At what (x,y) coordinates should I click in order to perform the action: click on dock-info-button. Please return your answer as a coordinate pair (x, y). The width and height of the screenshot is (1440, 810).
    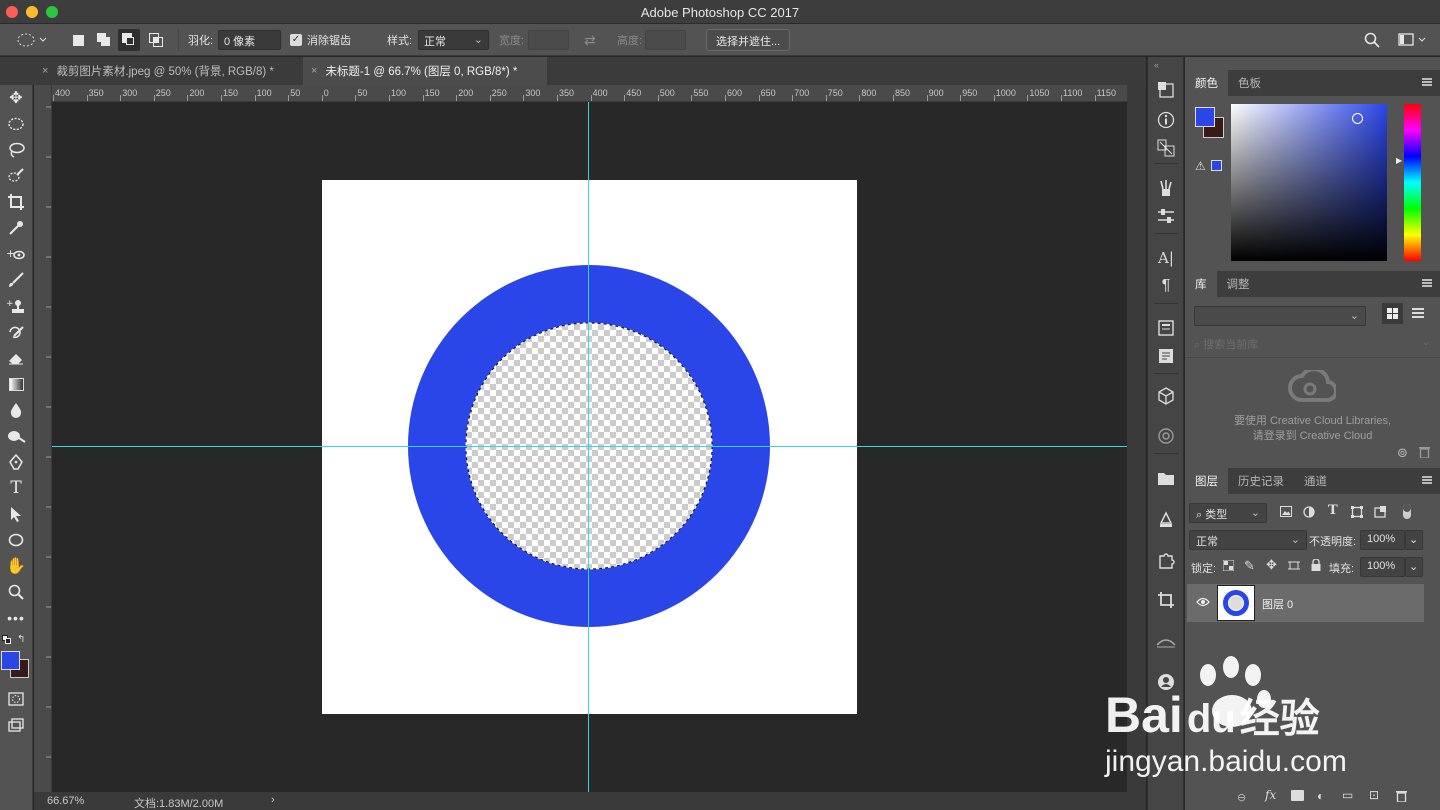
    Looking at the image, I should click on (1166, 120).